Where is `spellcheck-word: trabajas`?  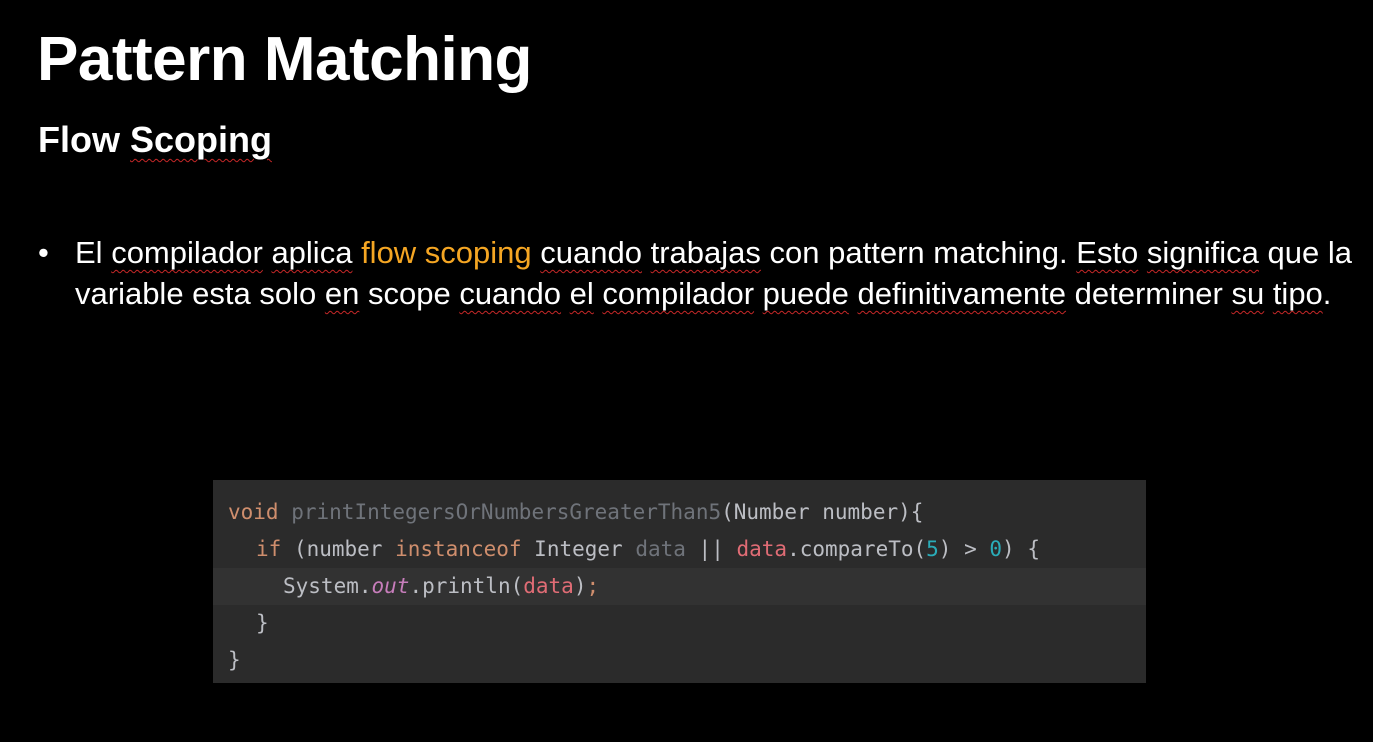
spellcheck-word: trabajas is located at coordinates (705, 252).